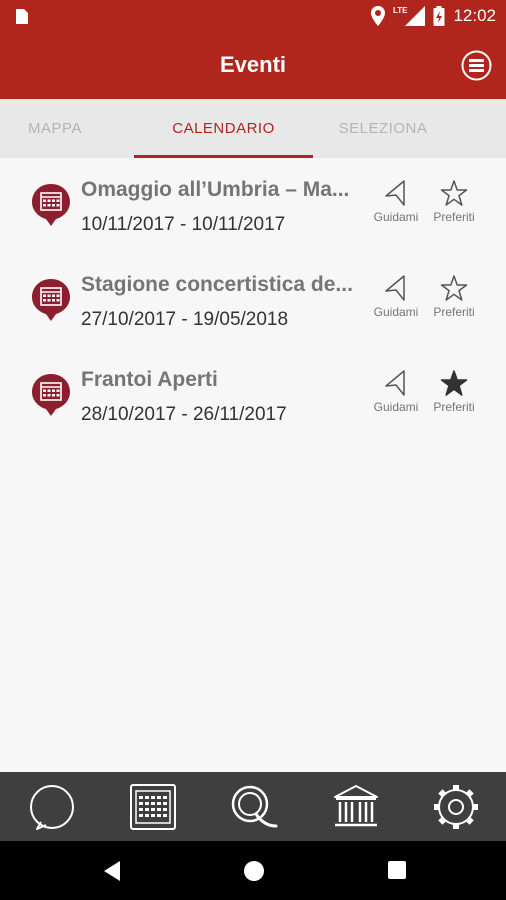 The height and width of the screenshot is (900, 506). I want to click on calendar-icon, so click(153, 807).